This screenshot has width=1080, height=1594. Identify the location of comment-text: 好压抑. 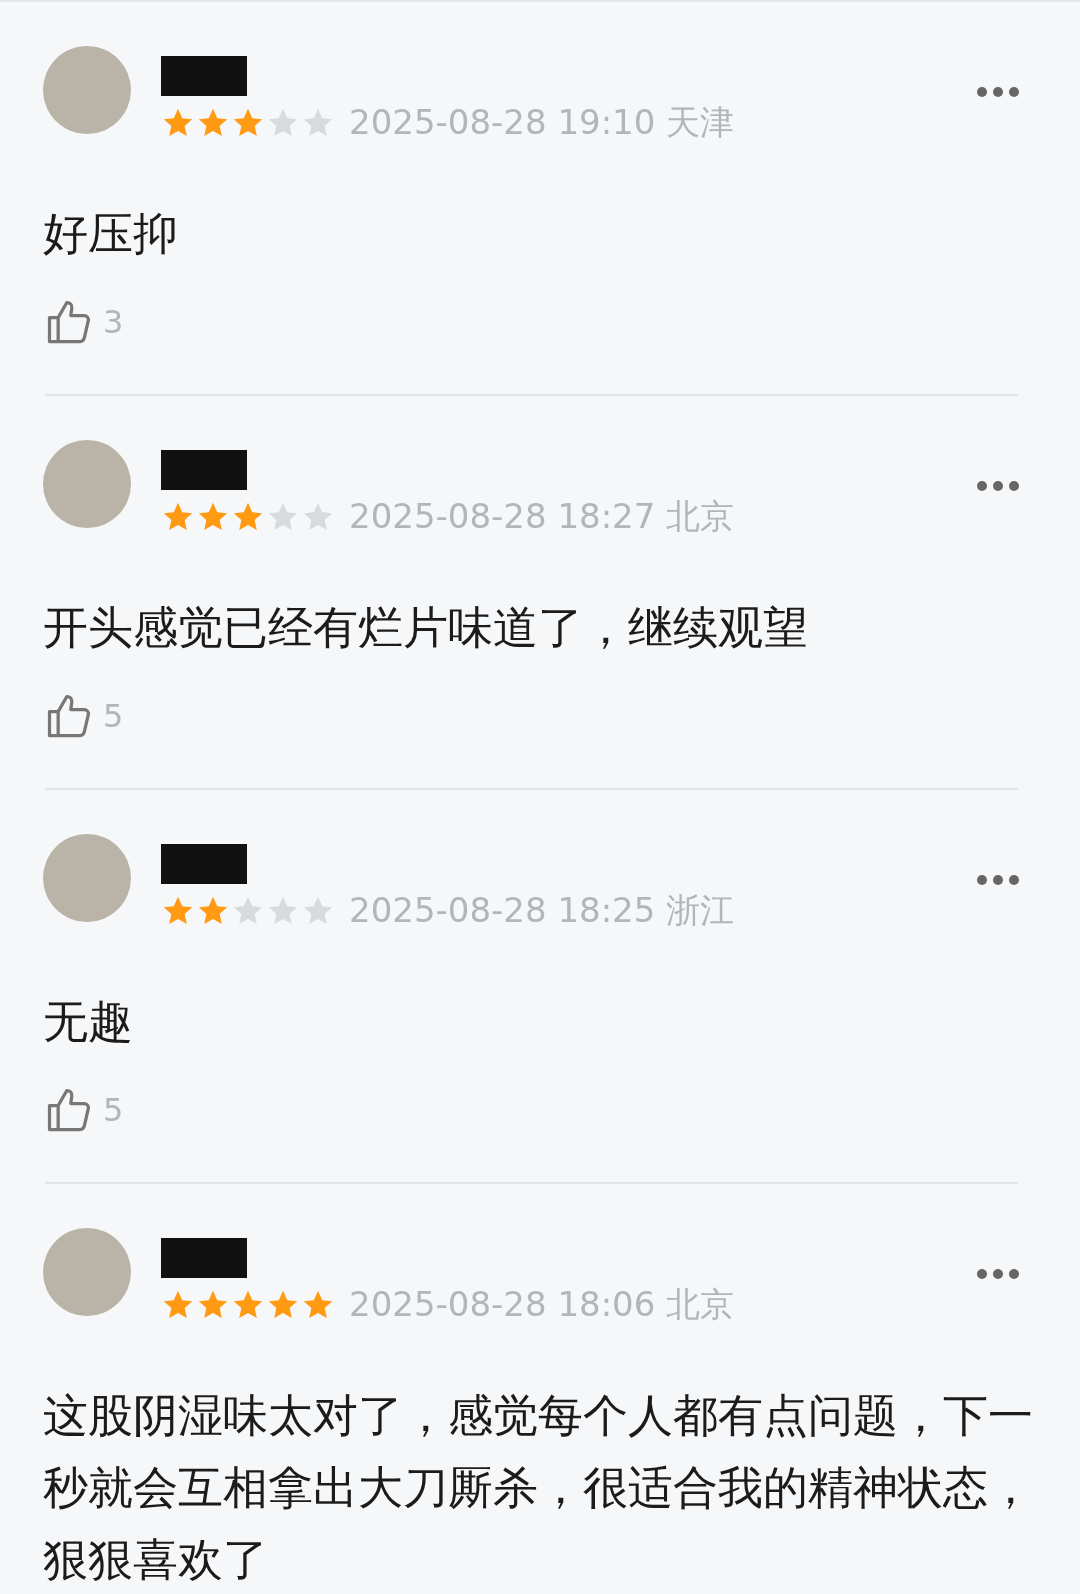
(111, 234).